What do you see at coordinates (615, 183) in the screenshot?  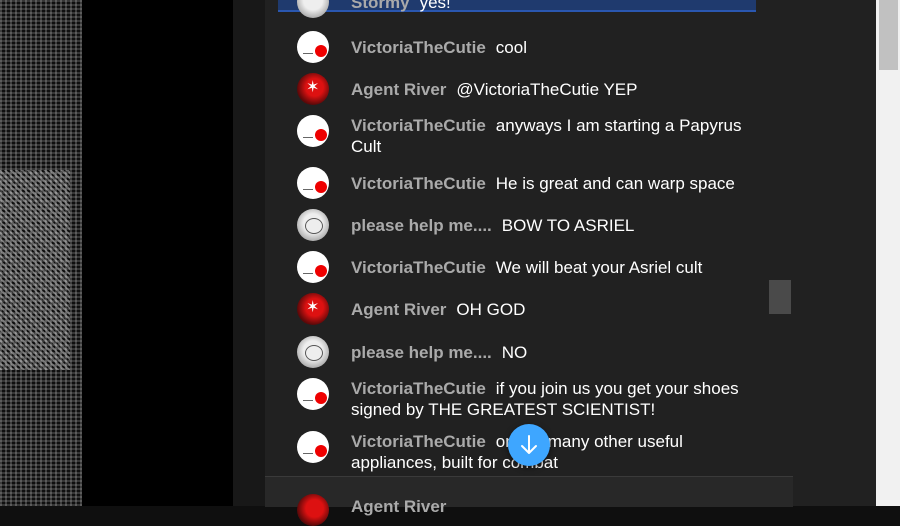 I see `message-text: He is great and can warp space` at bounding box center [615, 183].